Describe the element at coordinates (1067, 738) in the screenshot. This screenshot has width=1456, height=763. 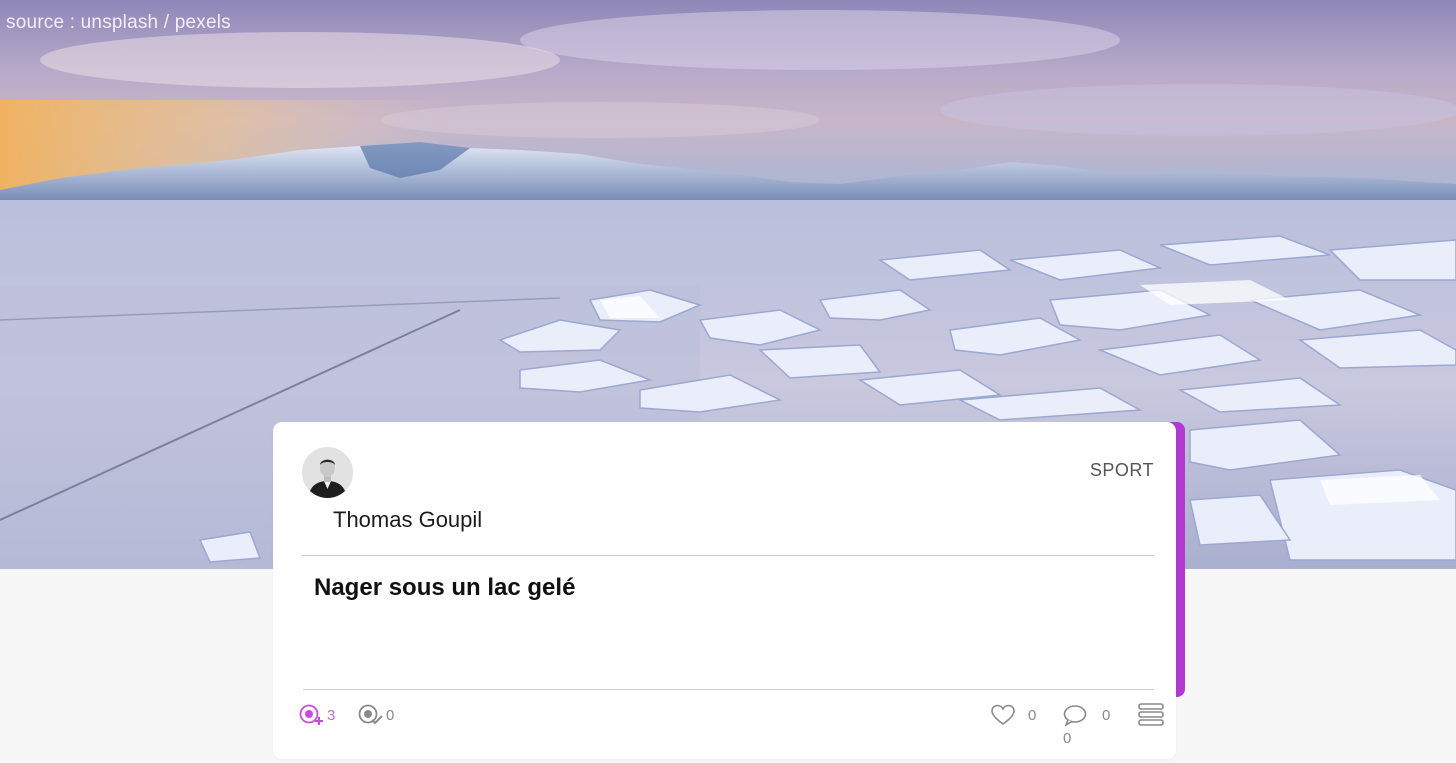
I see `secondary-count: 0` at that location.